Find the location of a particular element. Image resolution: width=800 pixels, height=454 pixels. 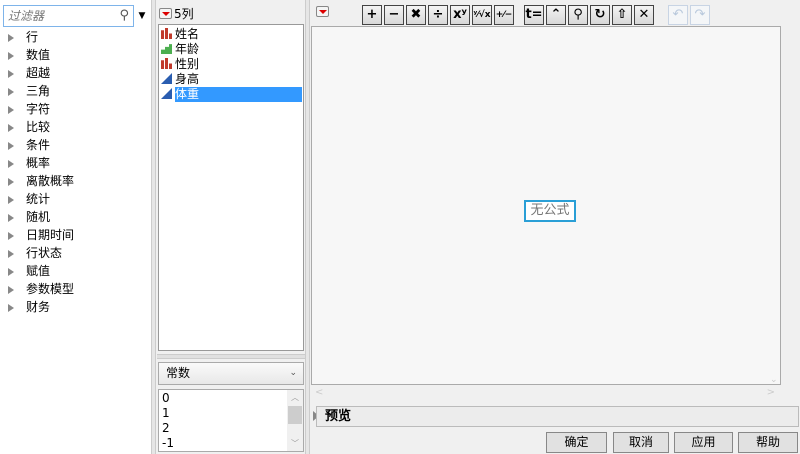

promote-button: ⇧ is located at coordinates (622, 15).